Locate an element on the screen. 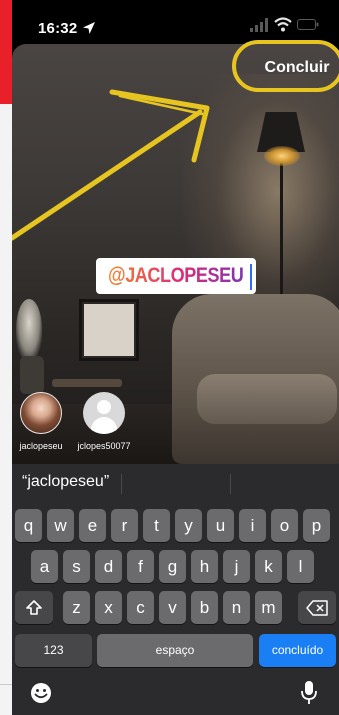  suggestion-username: jaclopeseu is located at coordinates (41, 446).